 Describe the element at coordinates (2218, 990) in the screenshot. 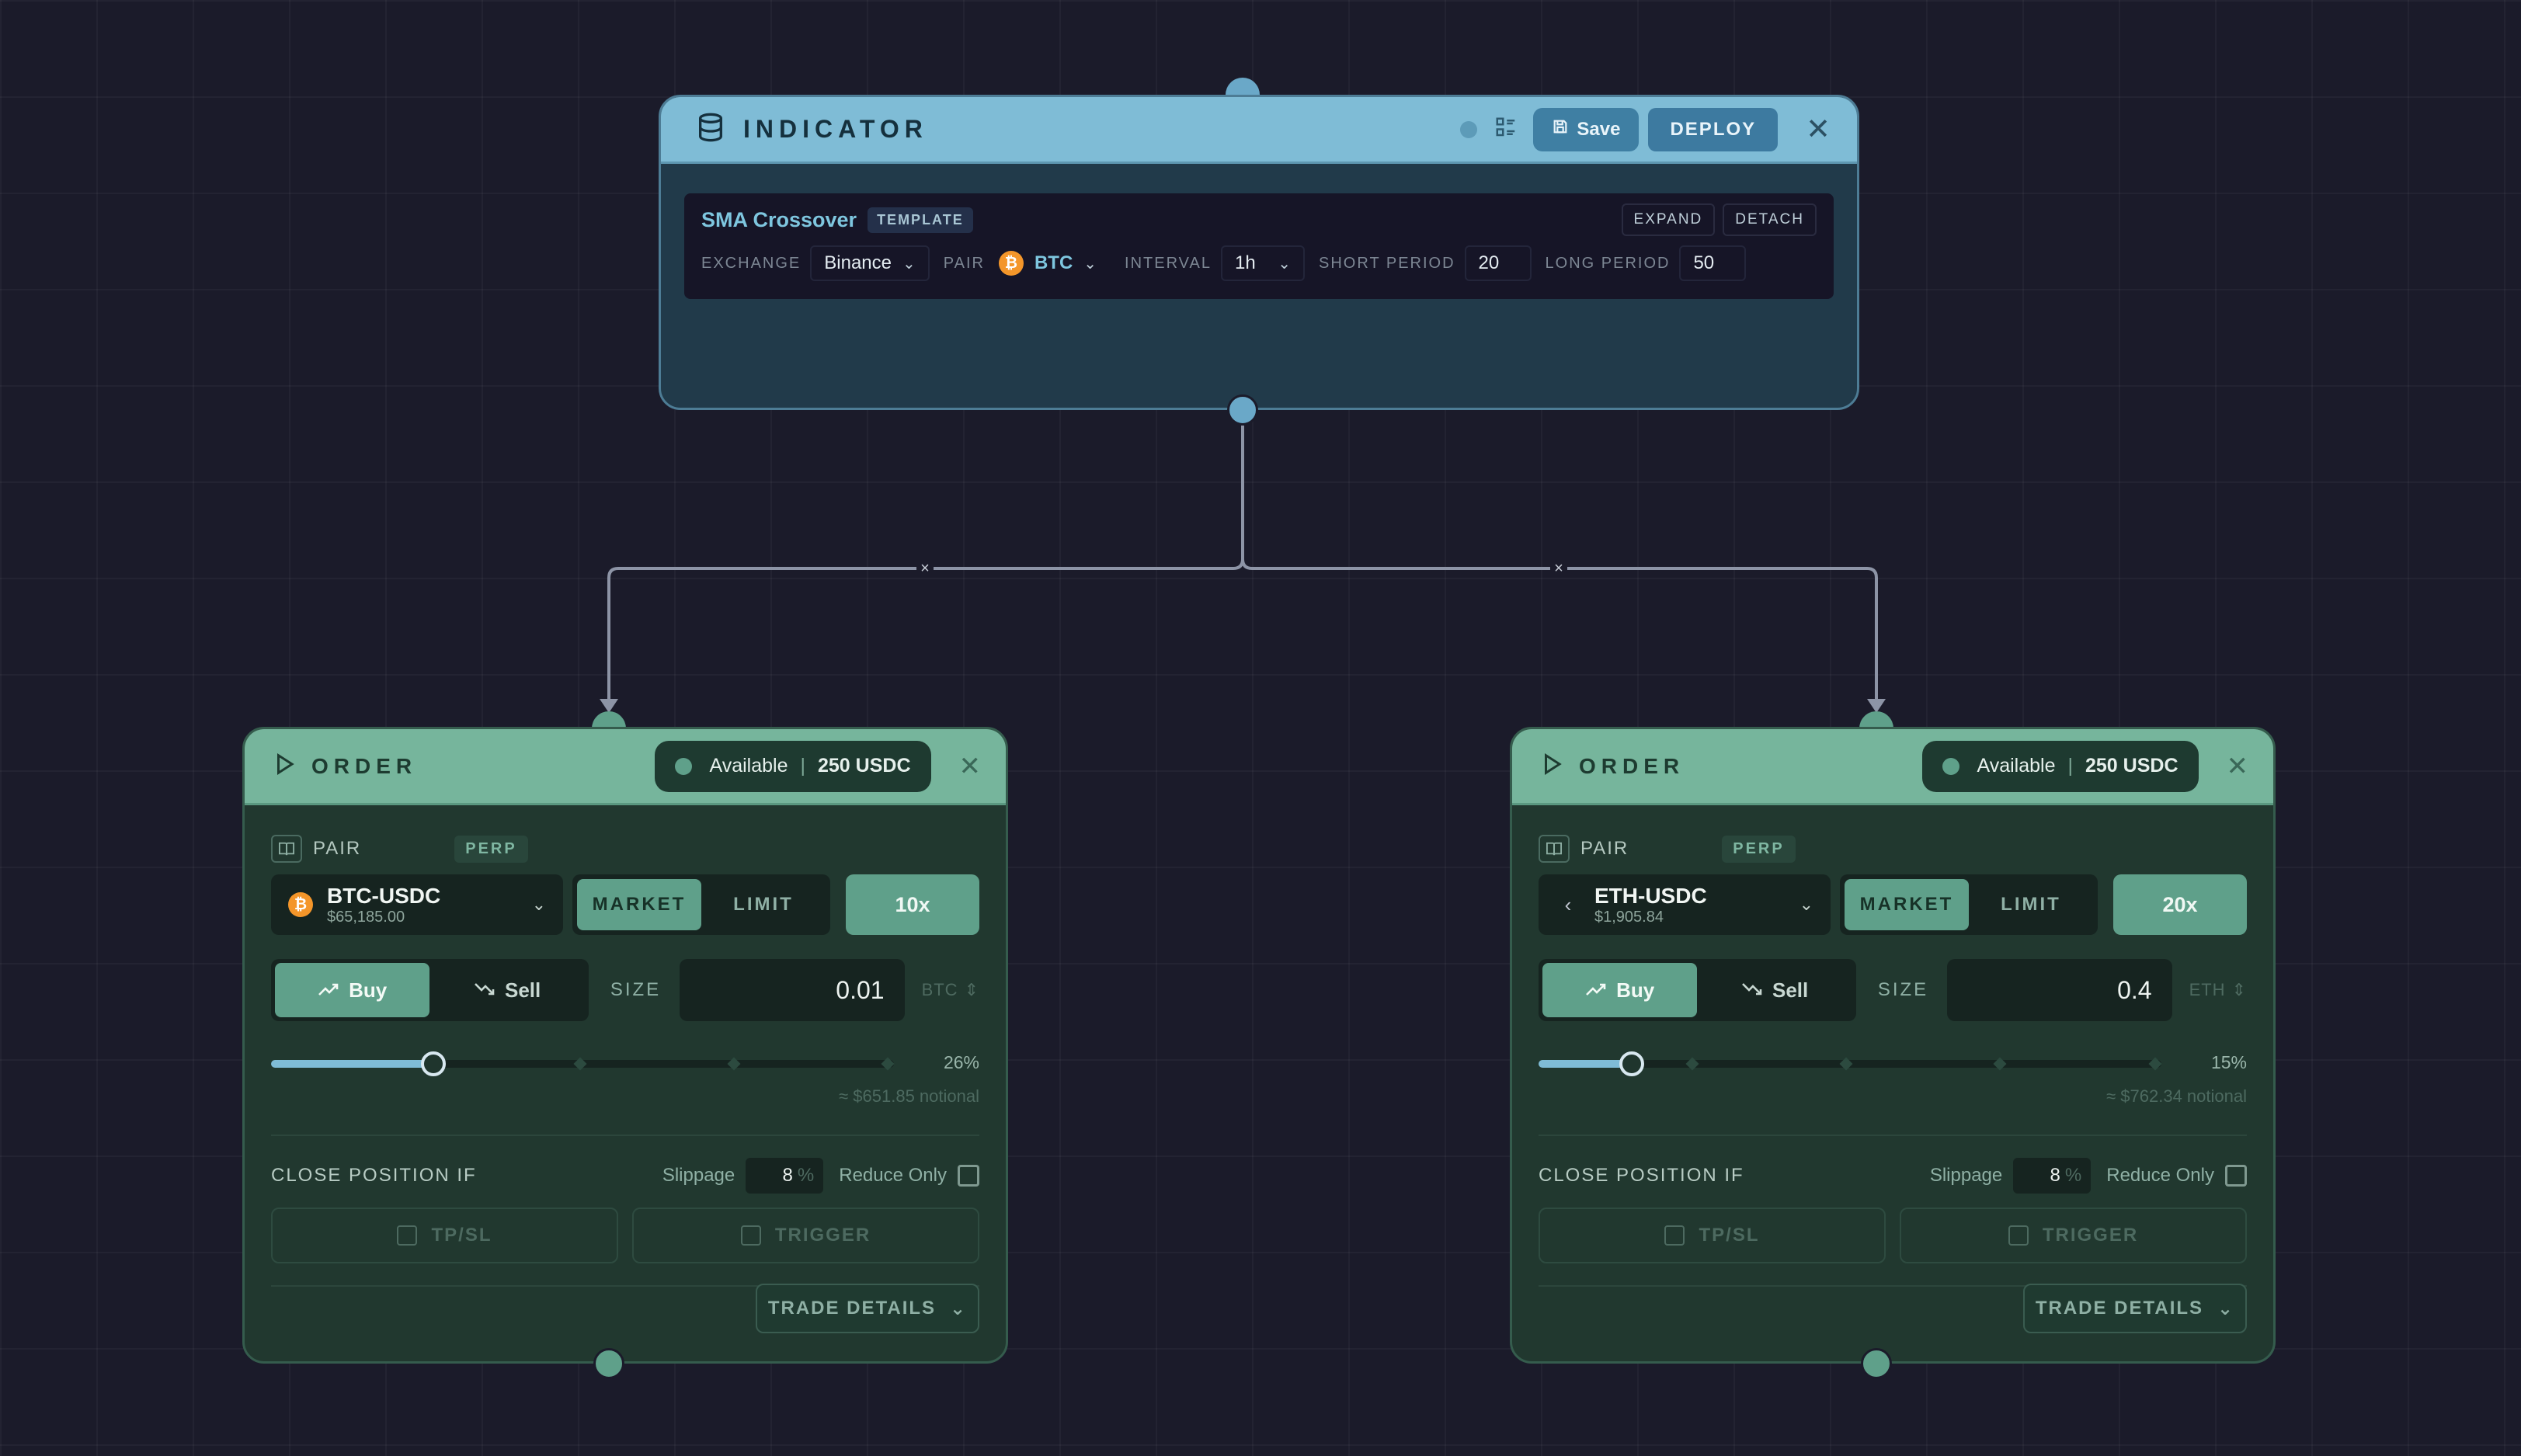

I see `size-unit-select: ETH ⇕` at that location.